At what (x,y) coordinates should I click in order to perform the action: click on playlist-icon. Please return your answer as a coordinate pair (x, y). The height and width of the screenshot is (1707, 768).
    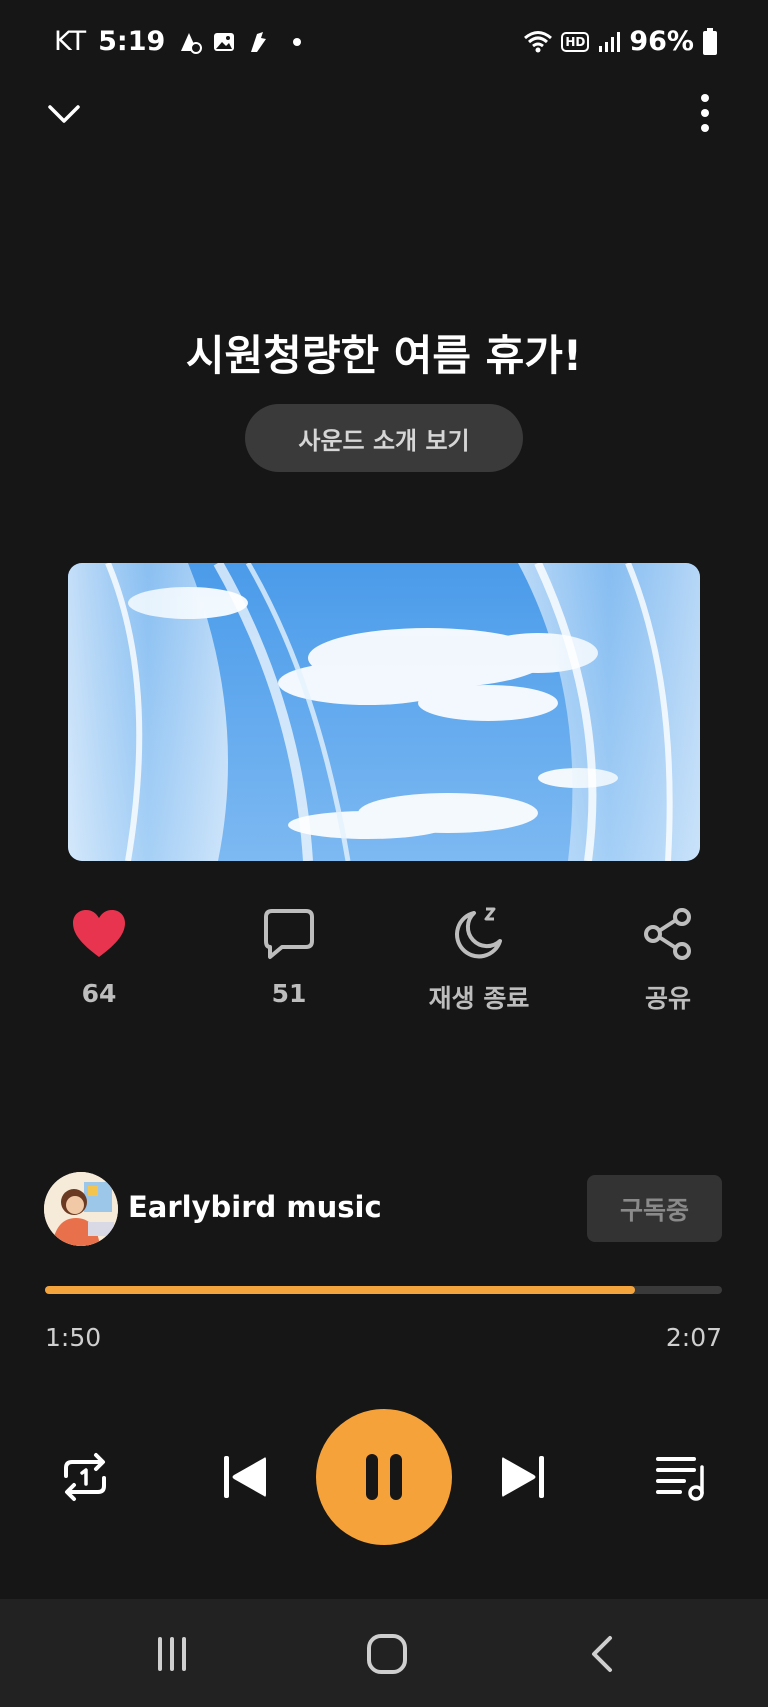
    Looking at the image, I should click on (680, 1479).